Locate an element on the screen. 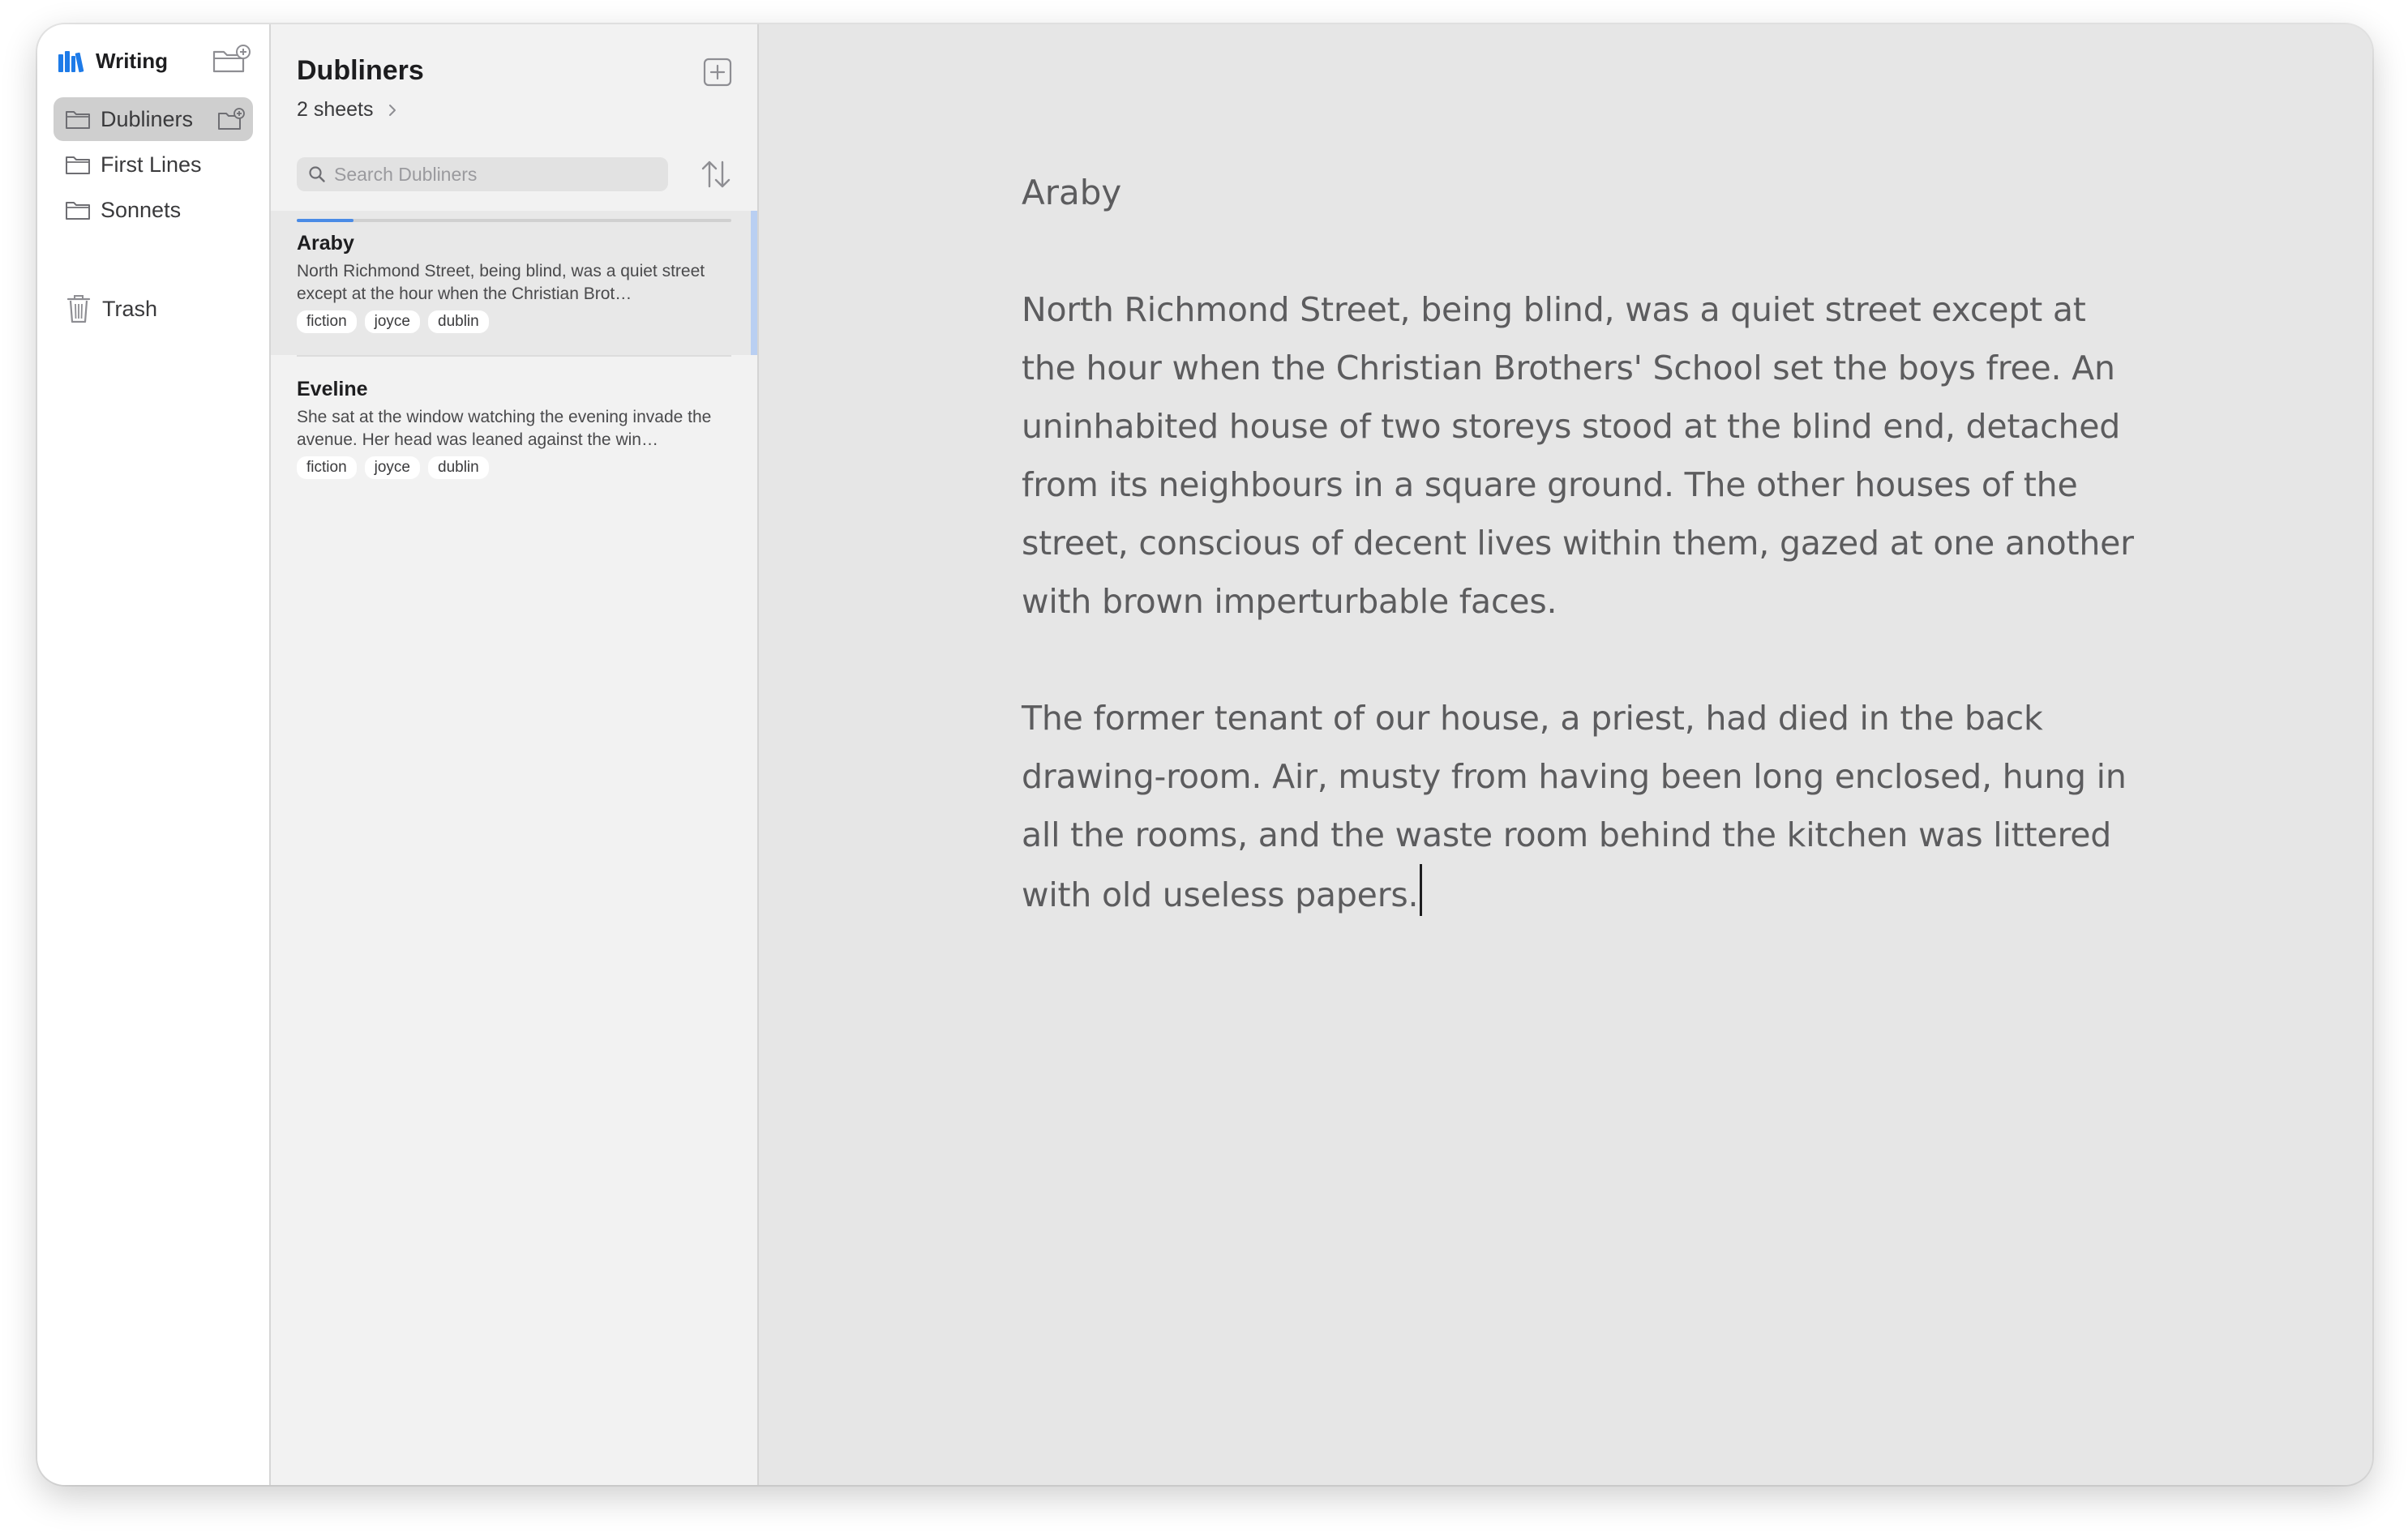 The width and height of the screenshot is (2408, 1532). trash-icon is located at coordinates (78, 309).